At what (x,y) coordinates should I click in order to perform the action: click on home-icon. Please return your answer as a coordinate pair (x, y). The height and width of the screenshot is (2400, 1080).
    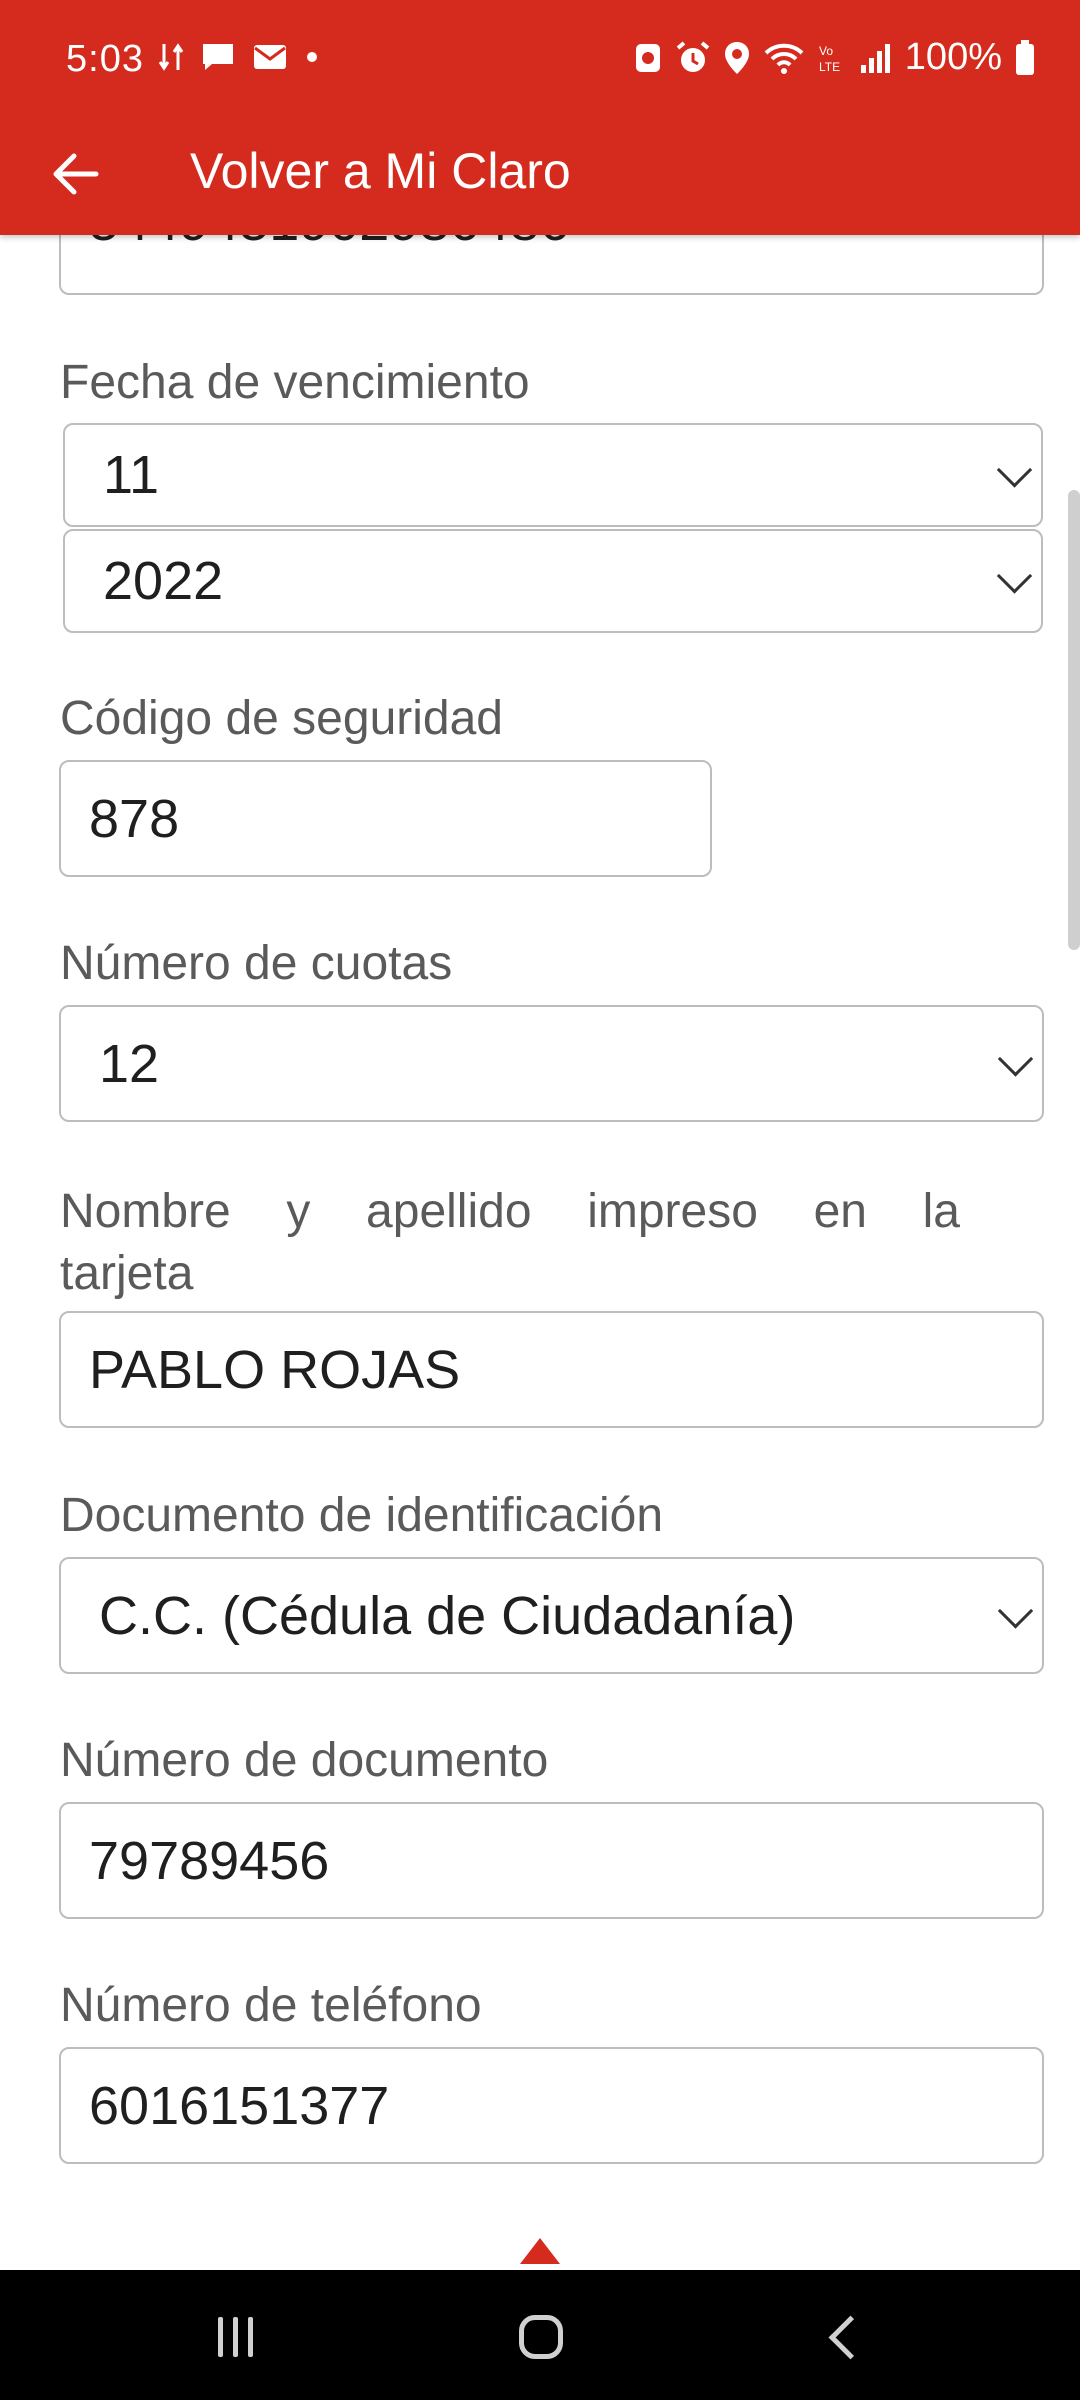
    Looking at the image, I should click on (541, 2337).